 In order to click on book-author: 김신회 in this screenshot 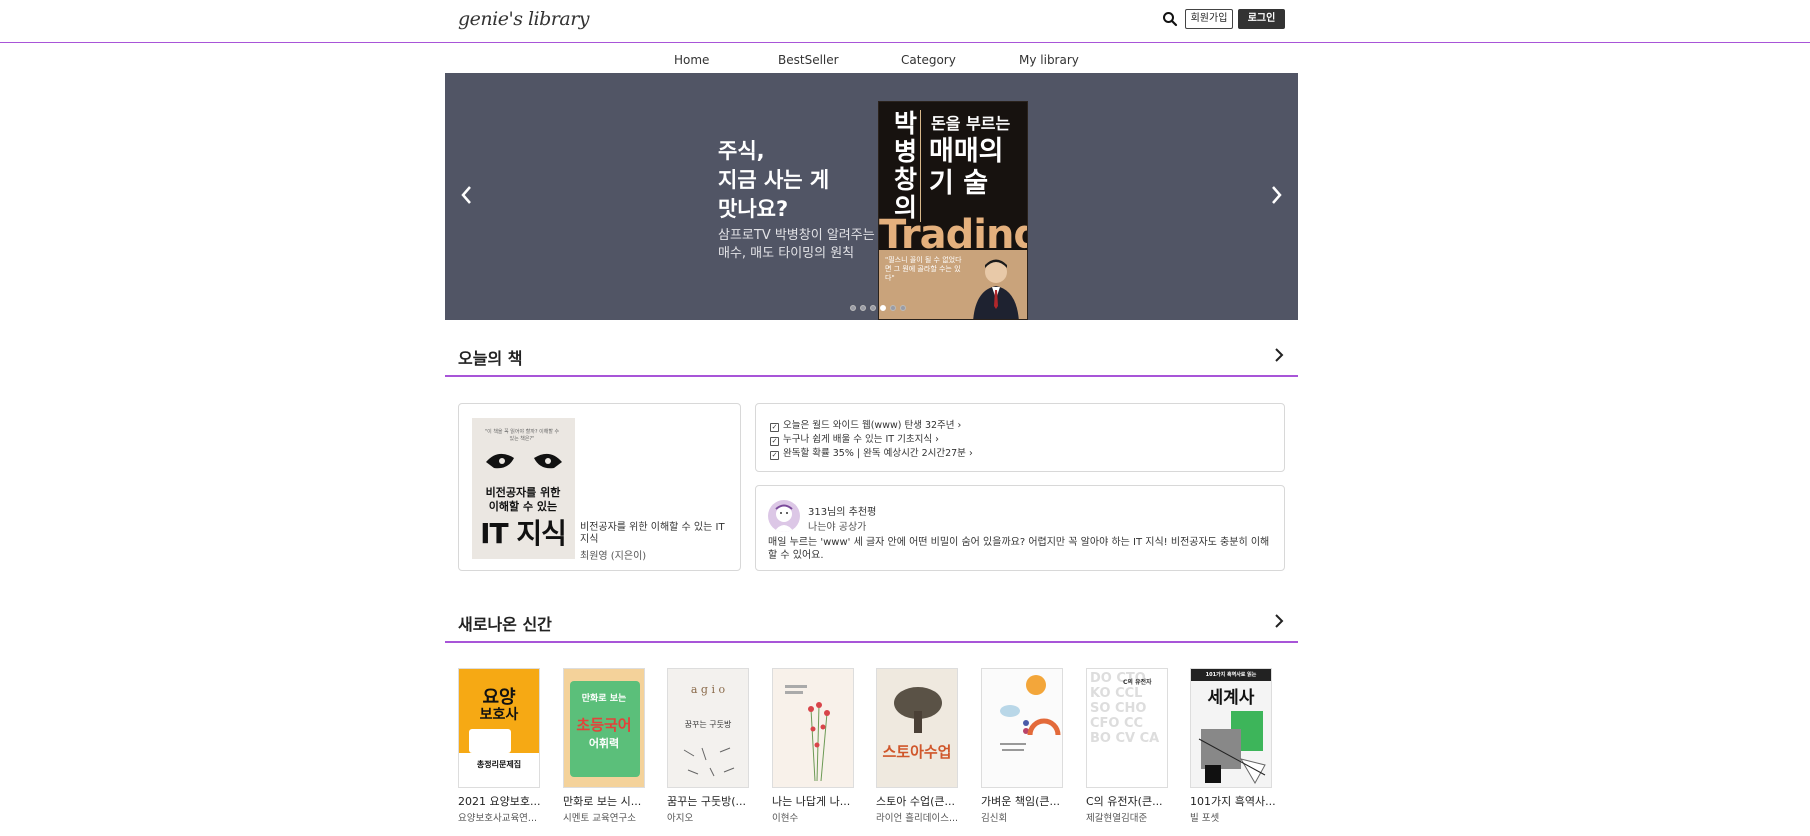, I will do `click(994, 818)`.